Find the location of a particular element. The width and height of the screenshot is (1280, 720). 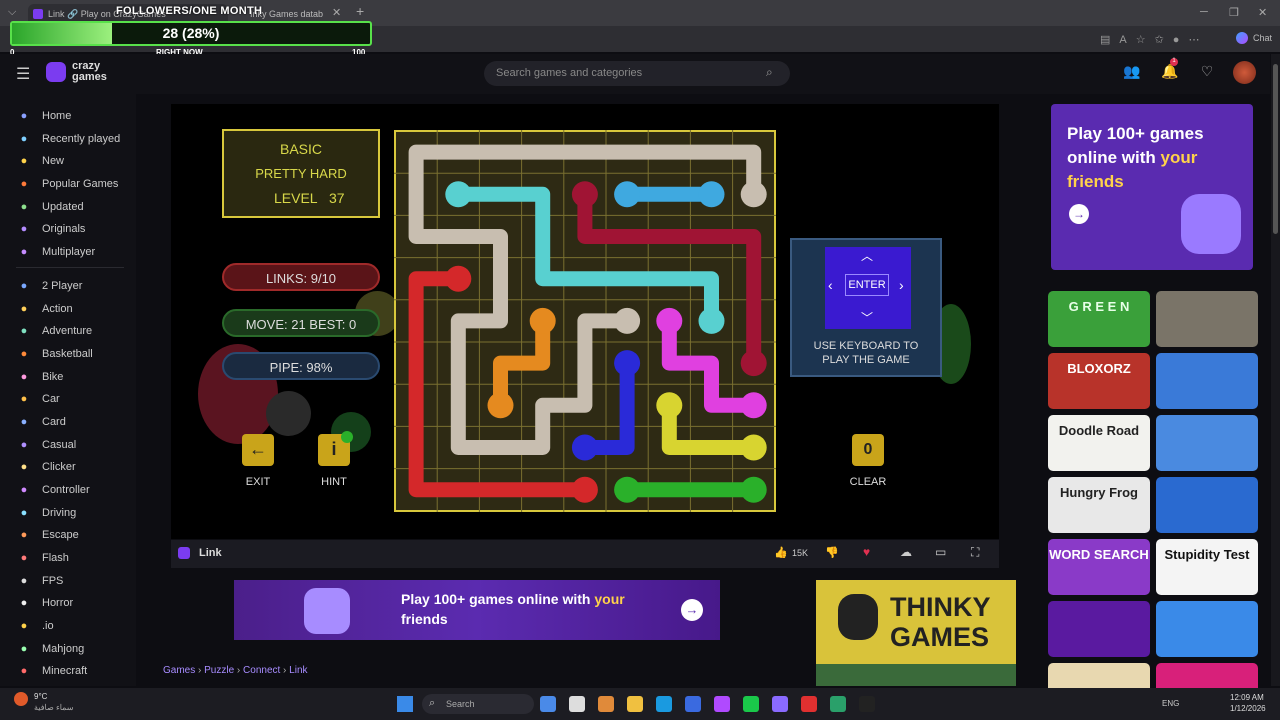

taskbar-search: ⌕ Search is located at coordinates (478, 704).